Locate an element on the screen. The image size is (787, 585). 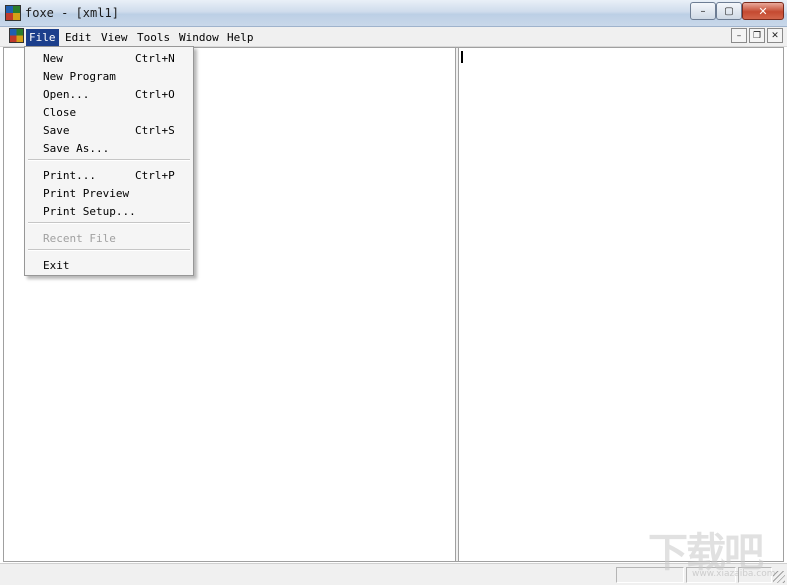
mdi-minimize-button: – is located at coordinates (739, 35).